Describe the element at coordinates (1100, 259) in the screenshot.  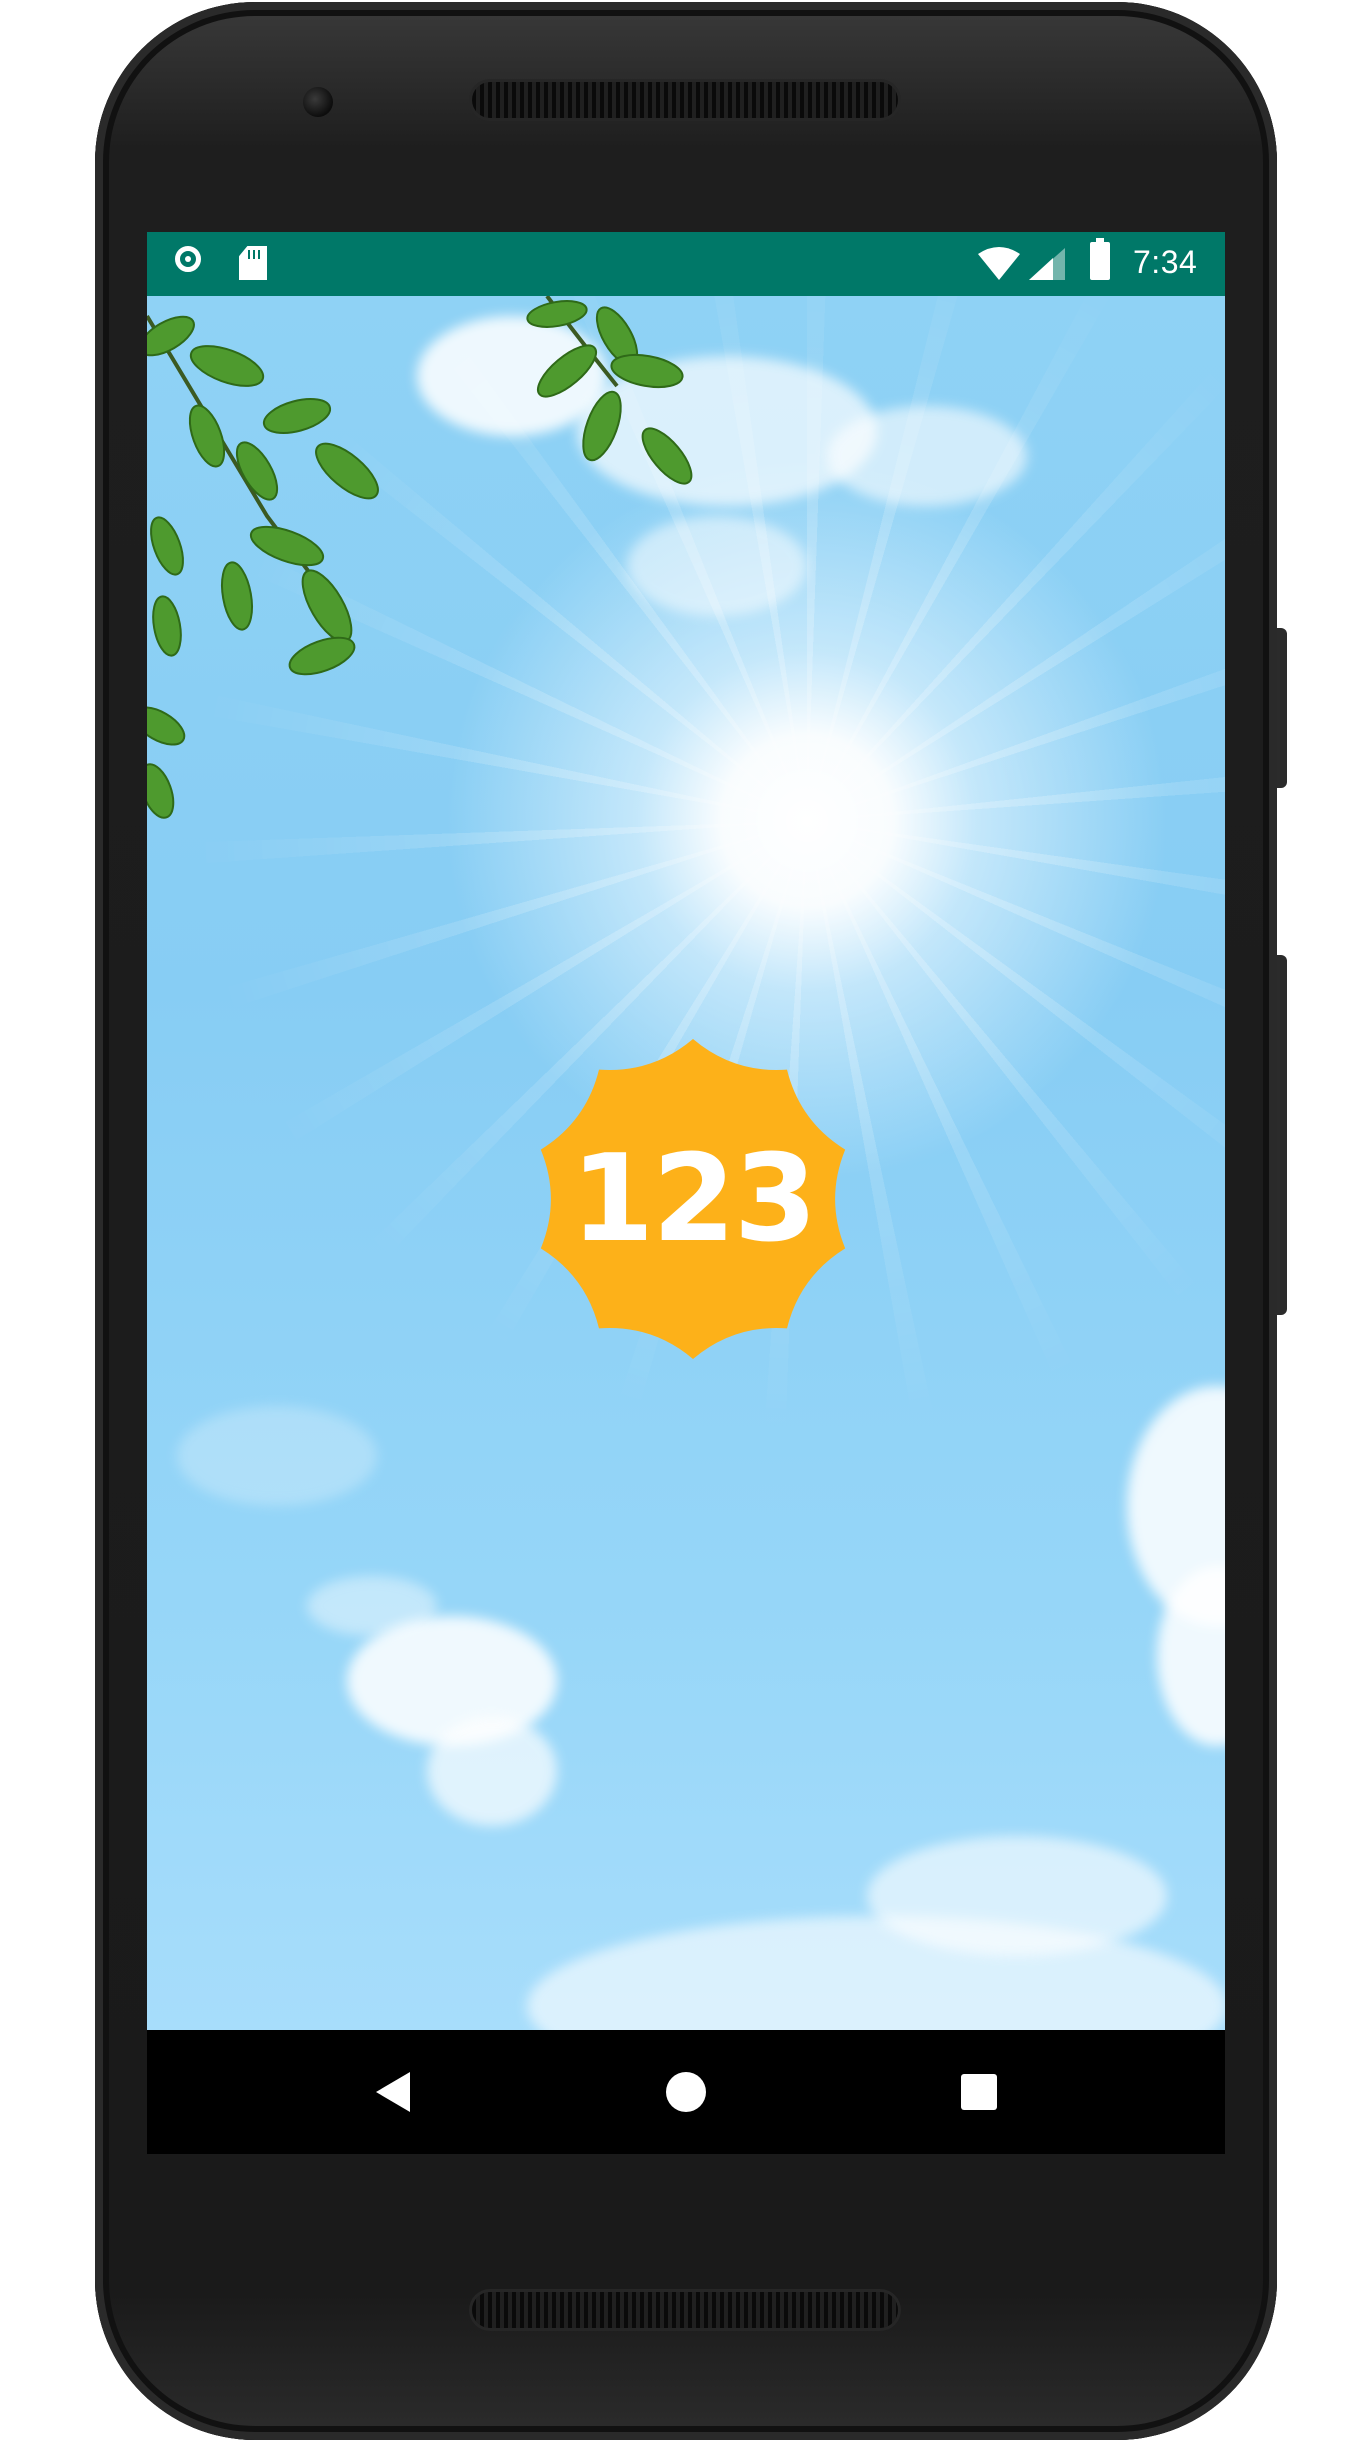
I see `battery-icon` at that location.